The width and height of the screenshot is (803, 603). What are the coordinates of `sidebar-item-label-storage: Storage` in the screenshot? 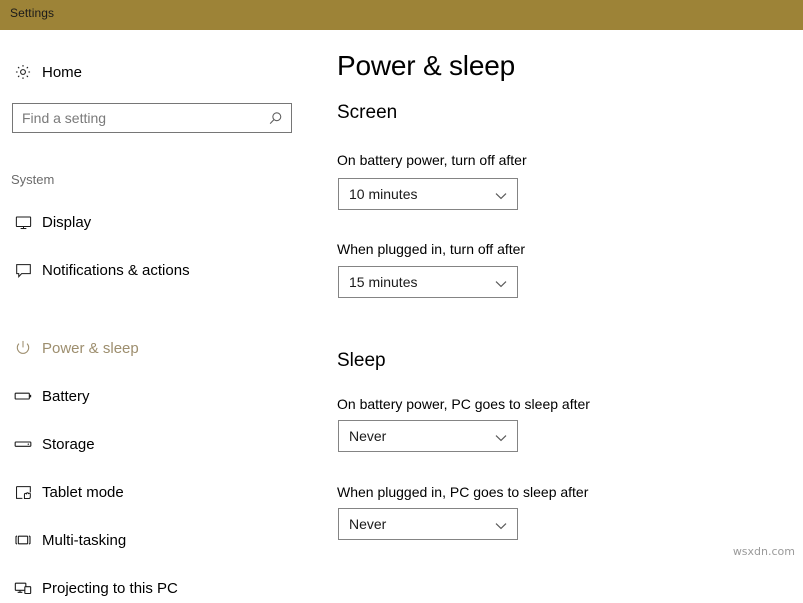 It's located at (68, 444).